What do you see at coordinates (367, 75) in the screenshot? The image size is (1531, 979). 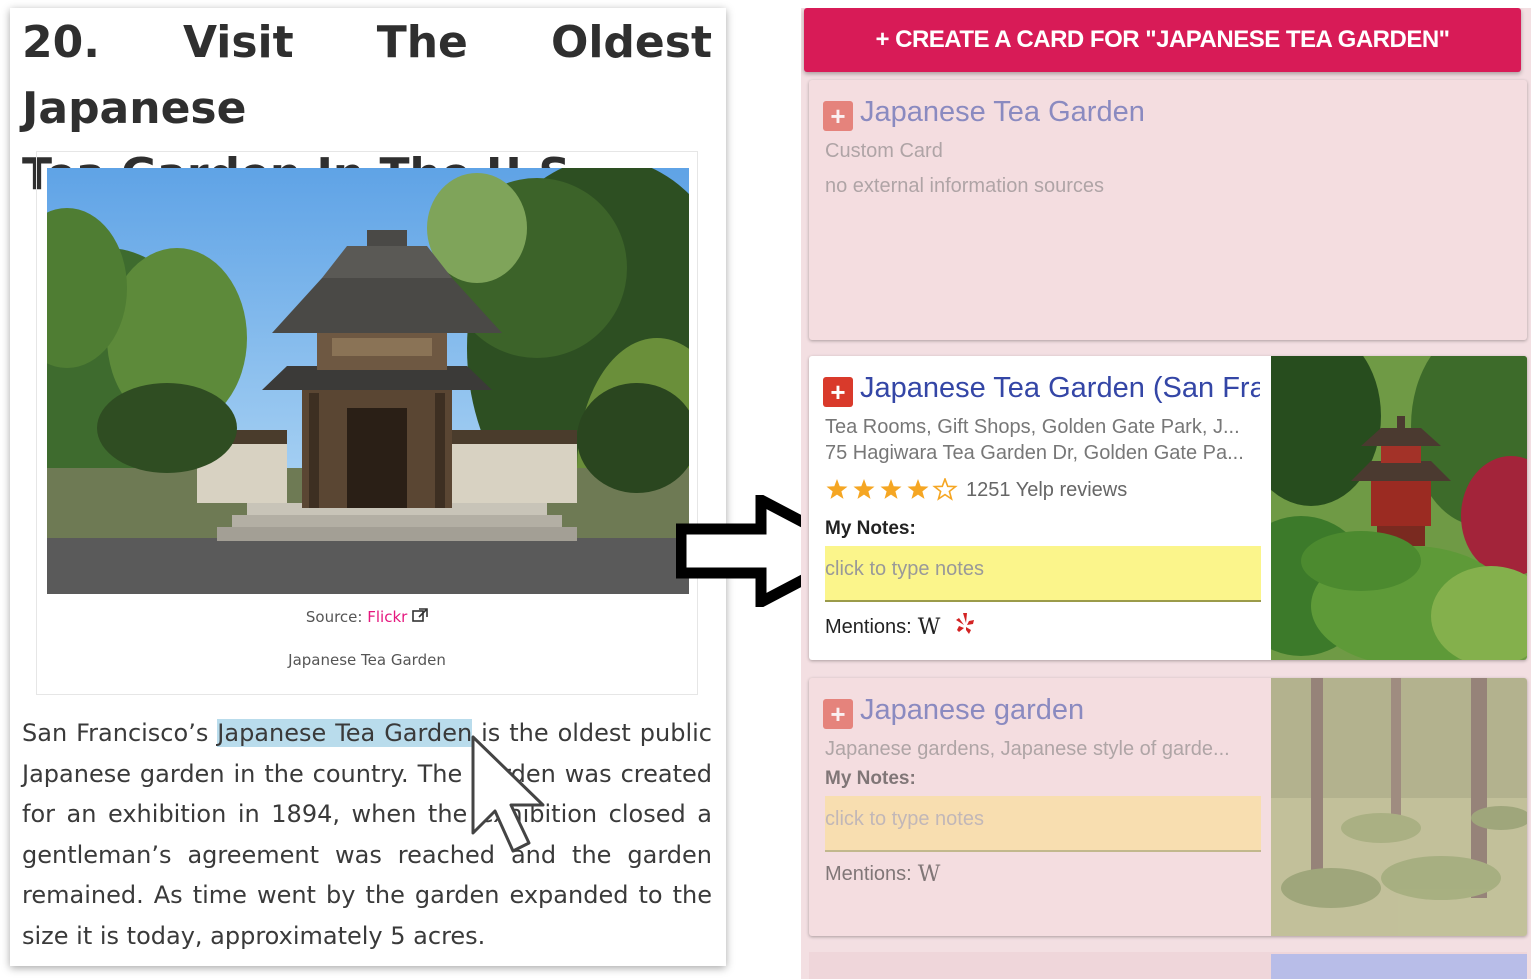 I see `article-title-line-1: 20. Visit The Oldest Japanese` at bounding box center [367, 75].